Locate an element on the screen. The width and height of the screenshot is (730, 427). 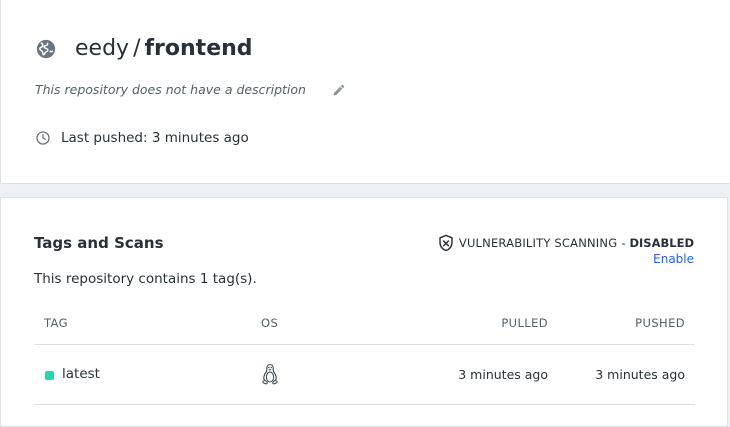
section-title: Tags and Scans is located at coordinates (99, 243).